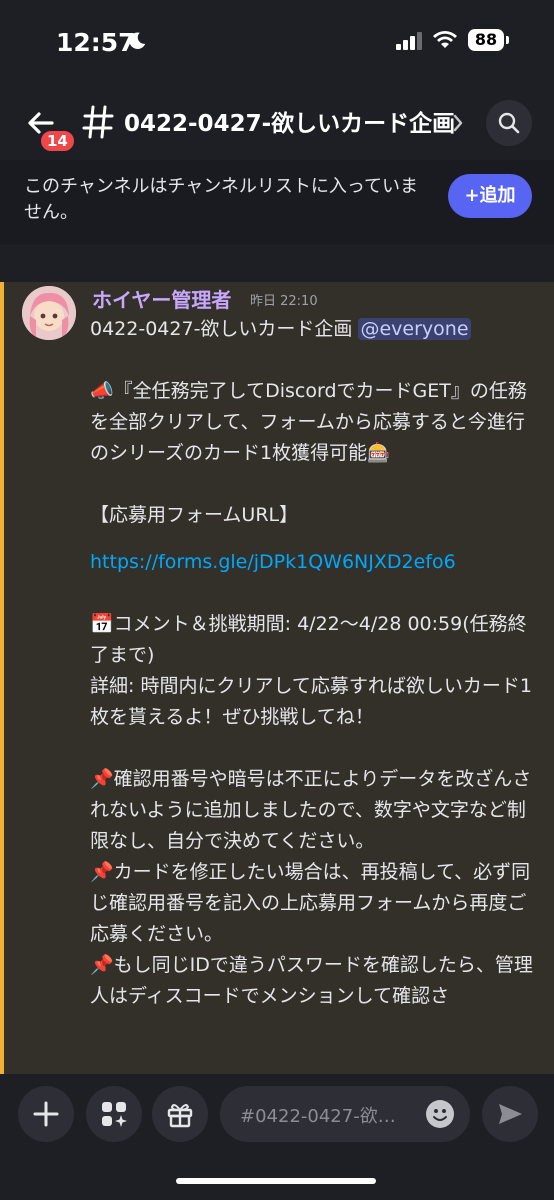 The image size is (554, 1200). I want to click on period-text: 📅コメント＆挑戦期間: 4/22〜4/28 00:59(任務終了まで), so click(308, 639).